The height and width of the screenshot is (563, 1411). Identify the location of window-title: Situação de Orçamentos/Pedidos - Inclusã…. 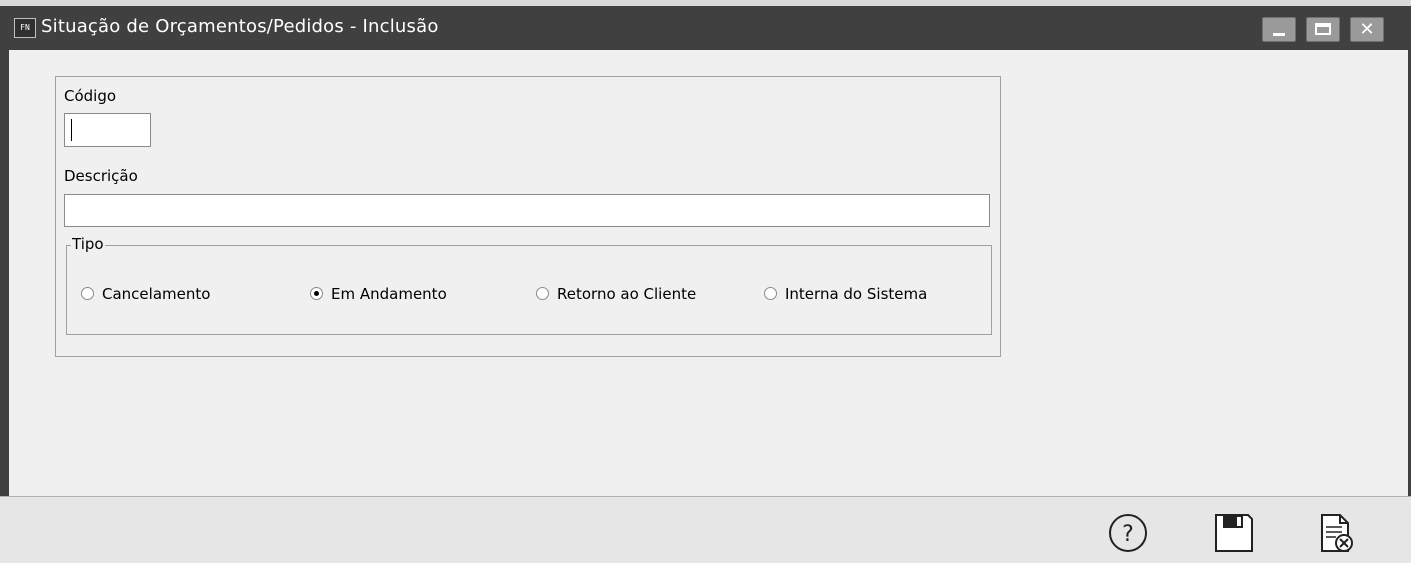
(240, 26).